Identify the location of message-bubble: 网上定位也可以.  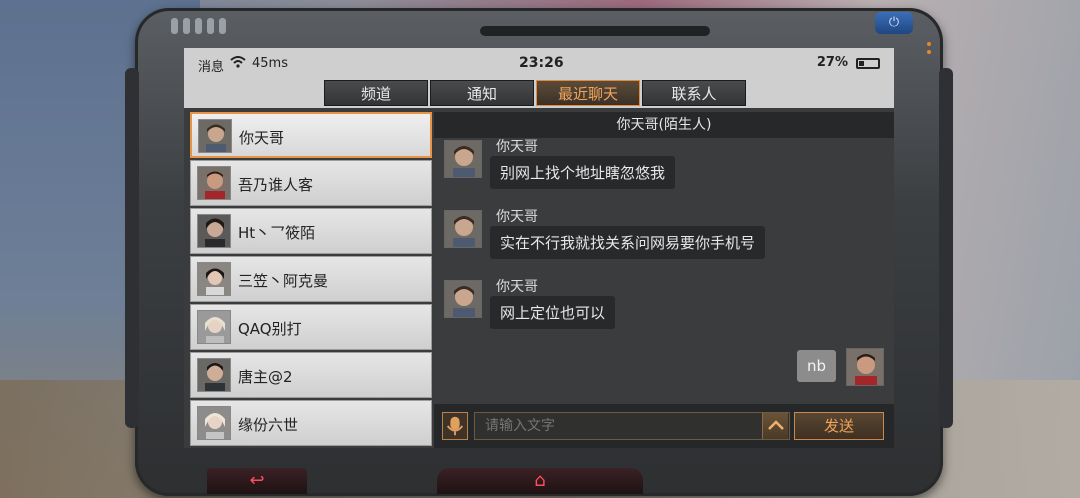
(553, 312).